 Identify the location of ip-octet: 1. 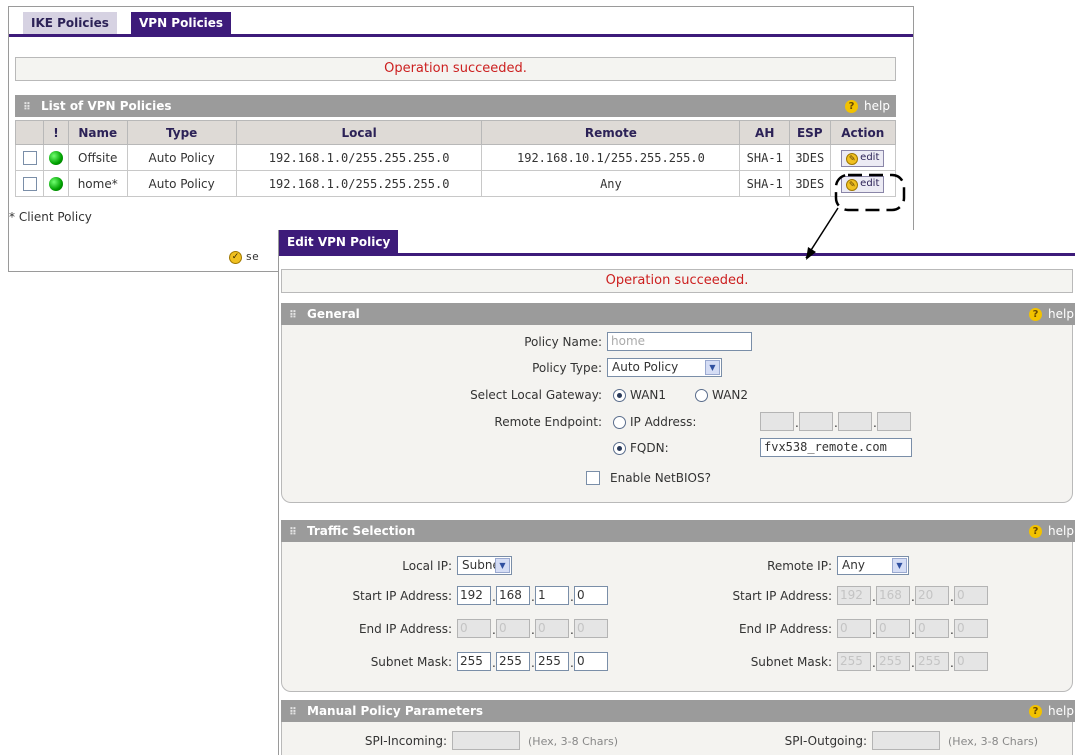
(552, 595).